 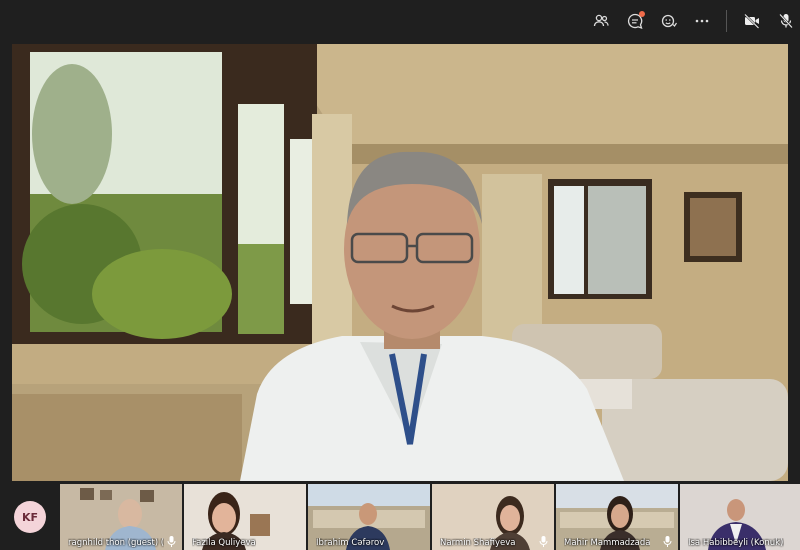 I want to click on reactions-icon, so click(x=669, y=21).